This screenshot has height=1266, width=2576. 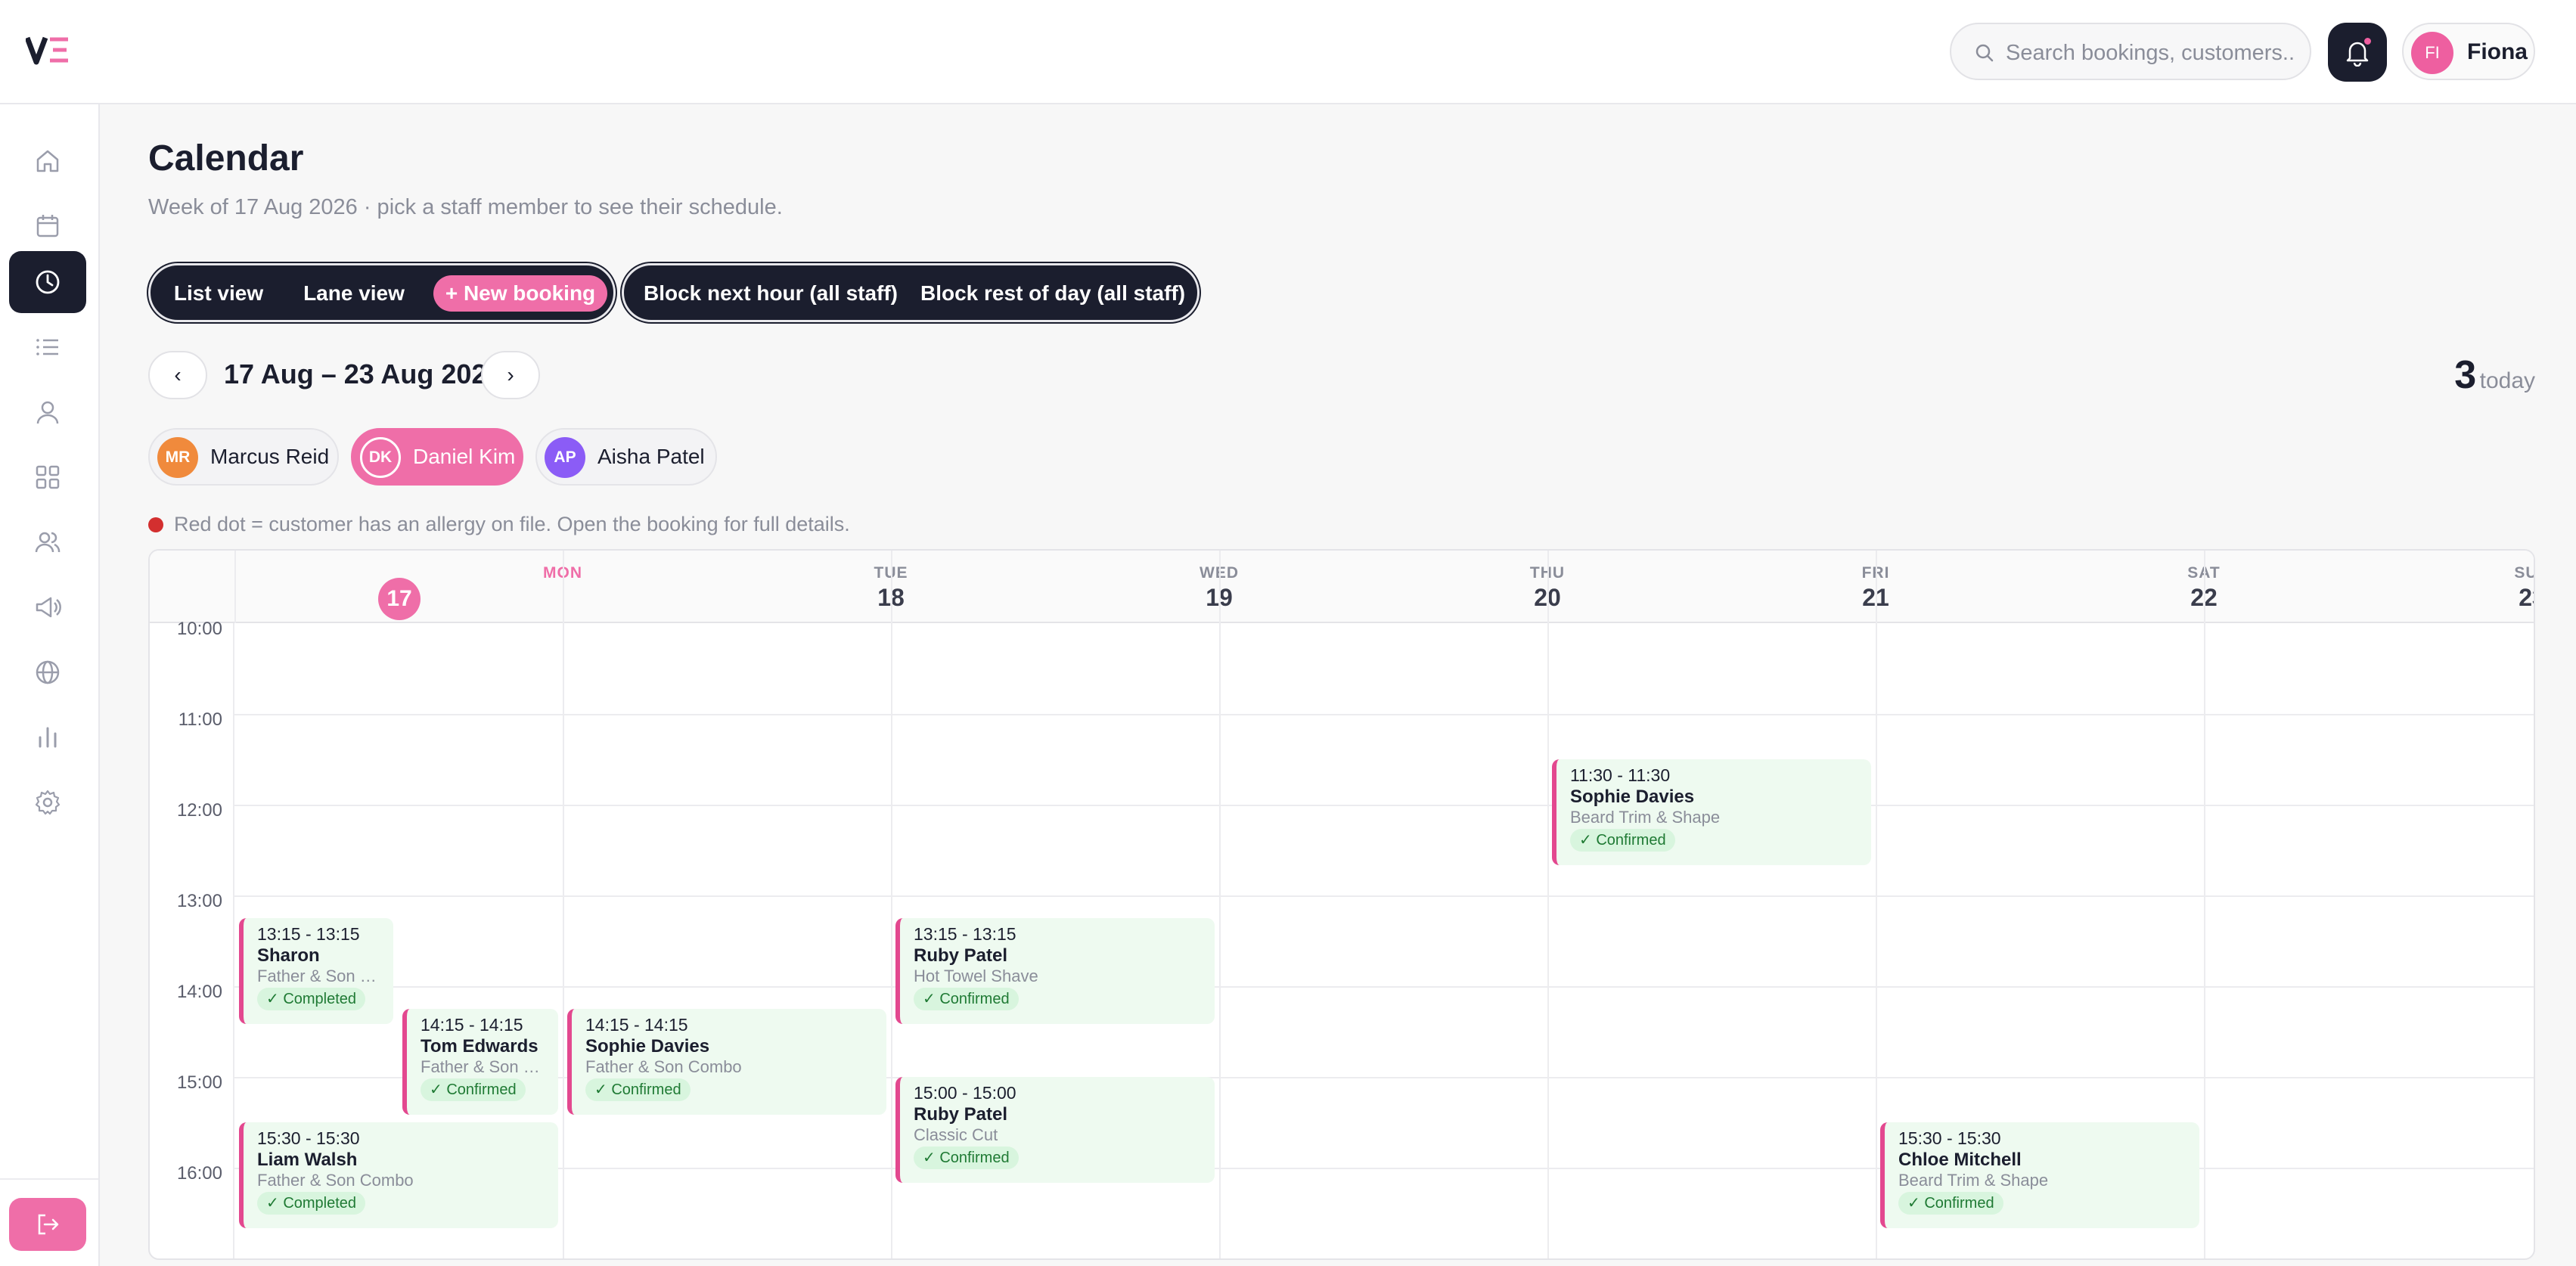 I want to click on sidebar-item-calendar, so click(x=47, y=226).